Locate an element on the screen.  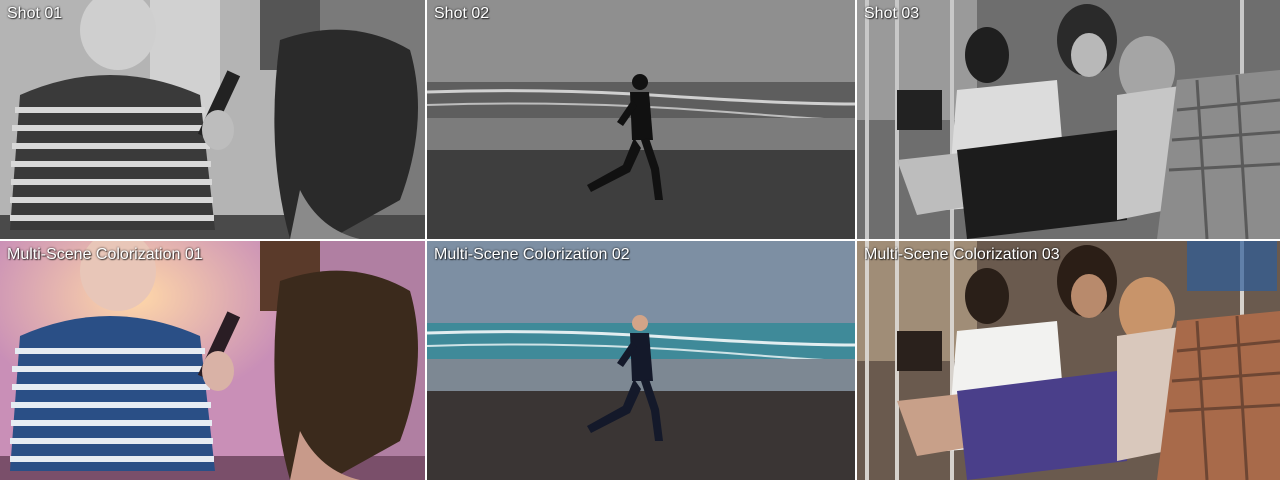
panel-label: Shot 01 is located at coordinates (35, 13).